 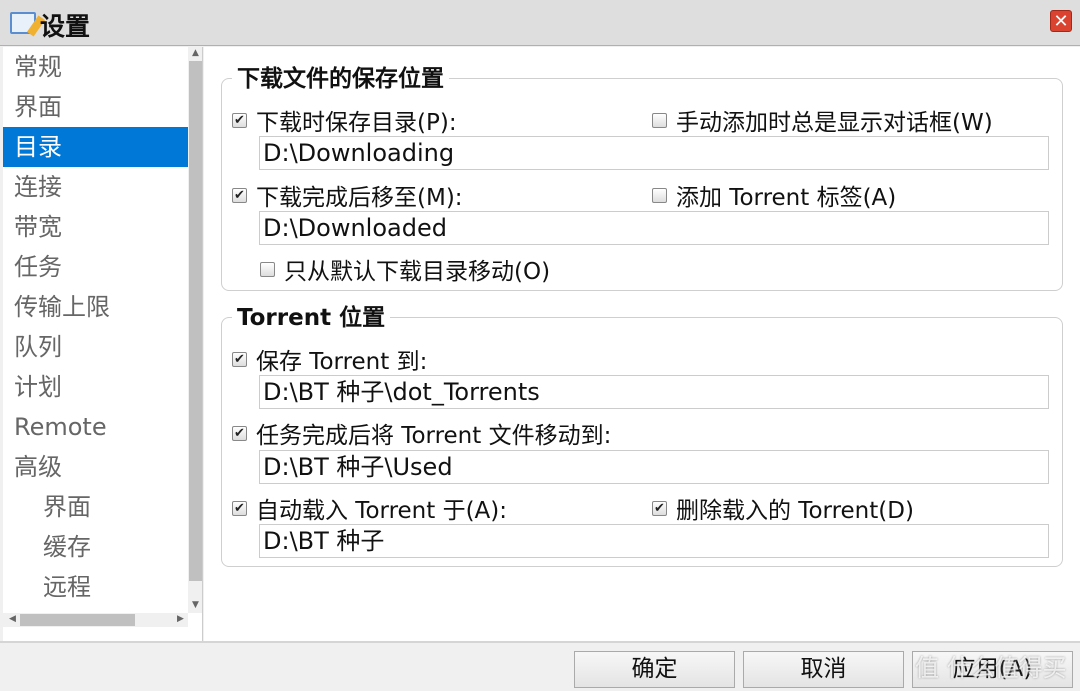 I want to click on ok-button: 确定, so click(x=654, y=669).